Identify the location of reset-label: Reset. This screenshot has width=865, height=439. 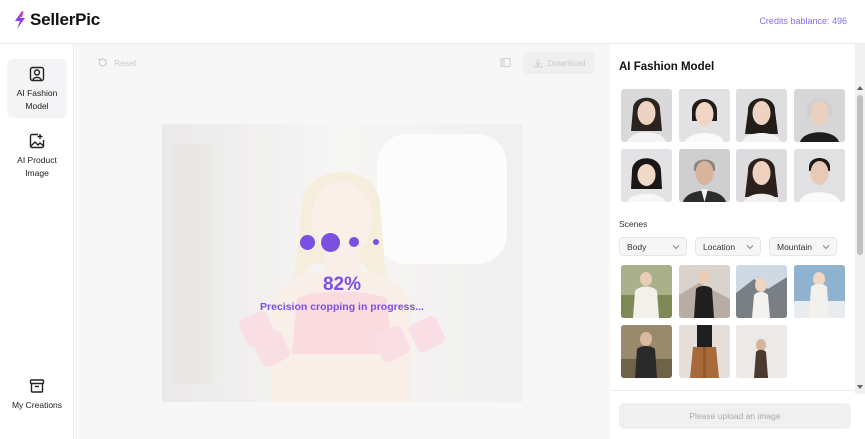
(125, 62).